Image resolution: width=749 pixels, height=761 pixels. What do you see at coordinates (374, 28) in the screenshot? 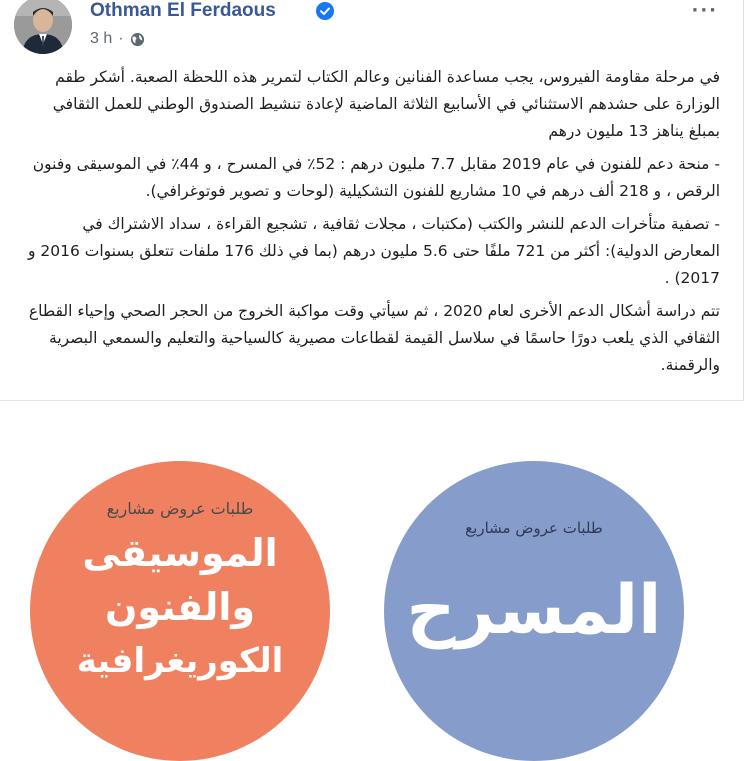
I see `post-header: Othman El Ferdaous 3 h · ···` at bounding box center [374, 28].